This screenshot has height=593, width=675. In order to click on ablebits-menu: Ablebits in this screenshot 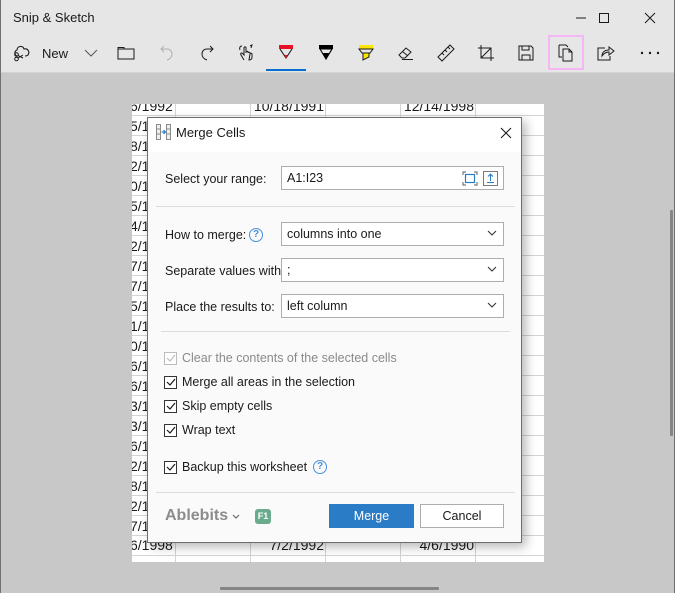, I will do `click(202, 516)`.